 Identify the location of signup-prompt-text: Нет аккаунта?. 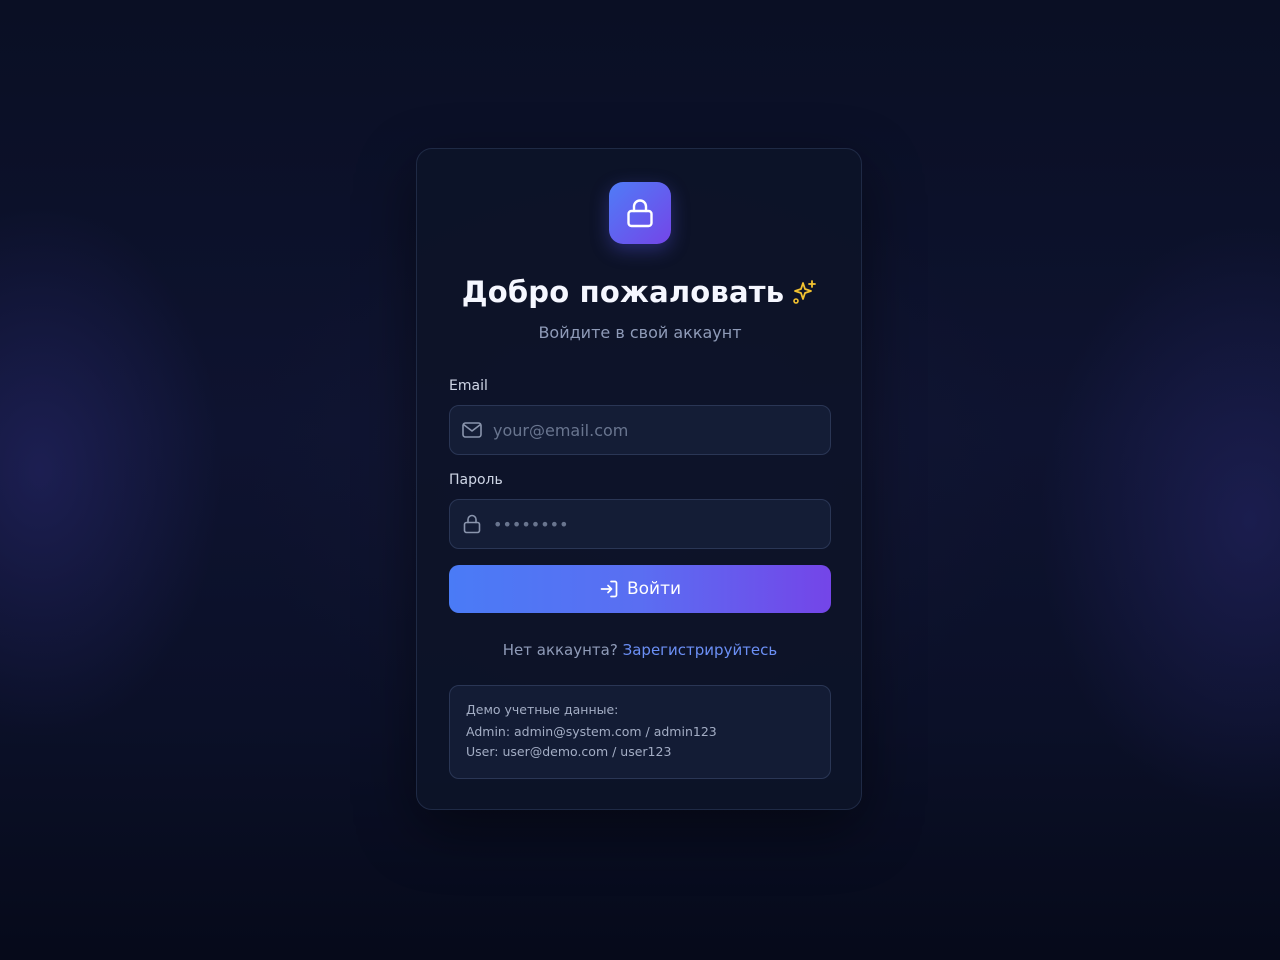
(560, 650).